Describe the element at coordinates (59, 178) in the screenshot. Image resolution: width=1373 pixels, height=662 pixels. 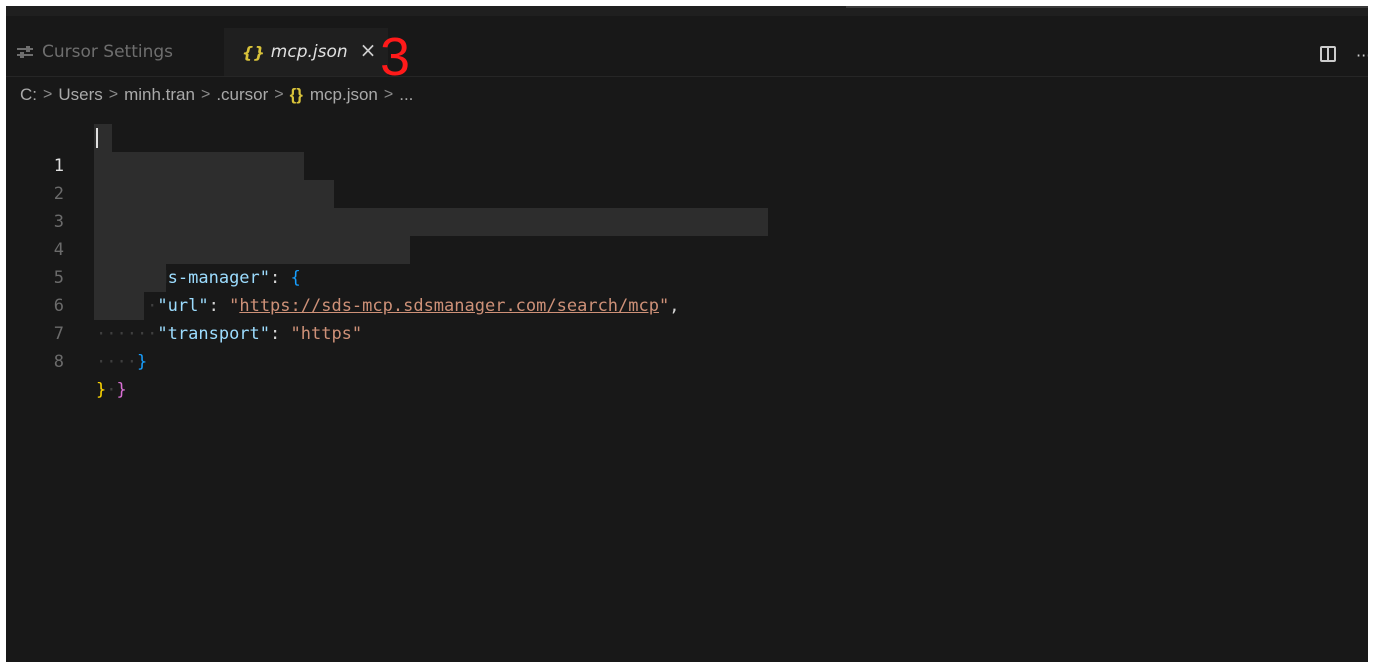
I see `code-line: 1 {` at that location.